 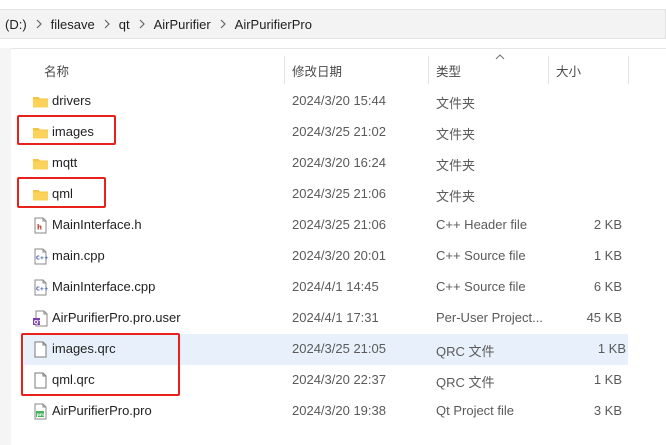 I want to click on file-date: 2024/3/20 22:37, so click(x=339, y=379).